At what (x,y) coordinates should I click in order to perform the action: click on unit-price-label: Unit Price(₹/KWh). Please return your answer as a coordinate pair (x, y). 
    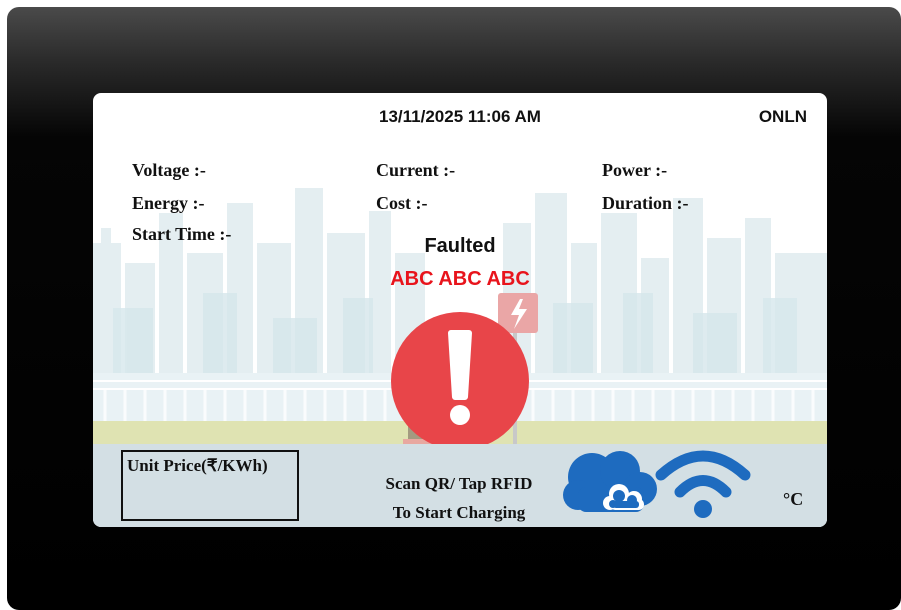
    Looking at the image, I should click on (197, 465).